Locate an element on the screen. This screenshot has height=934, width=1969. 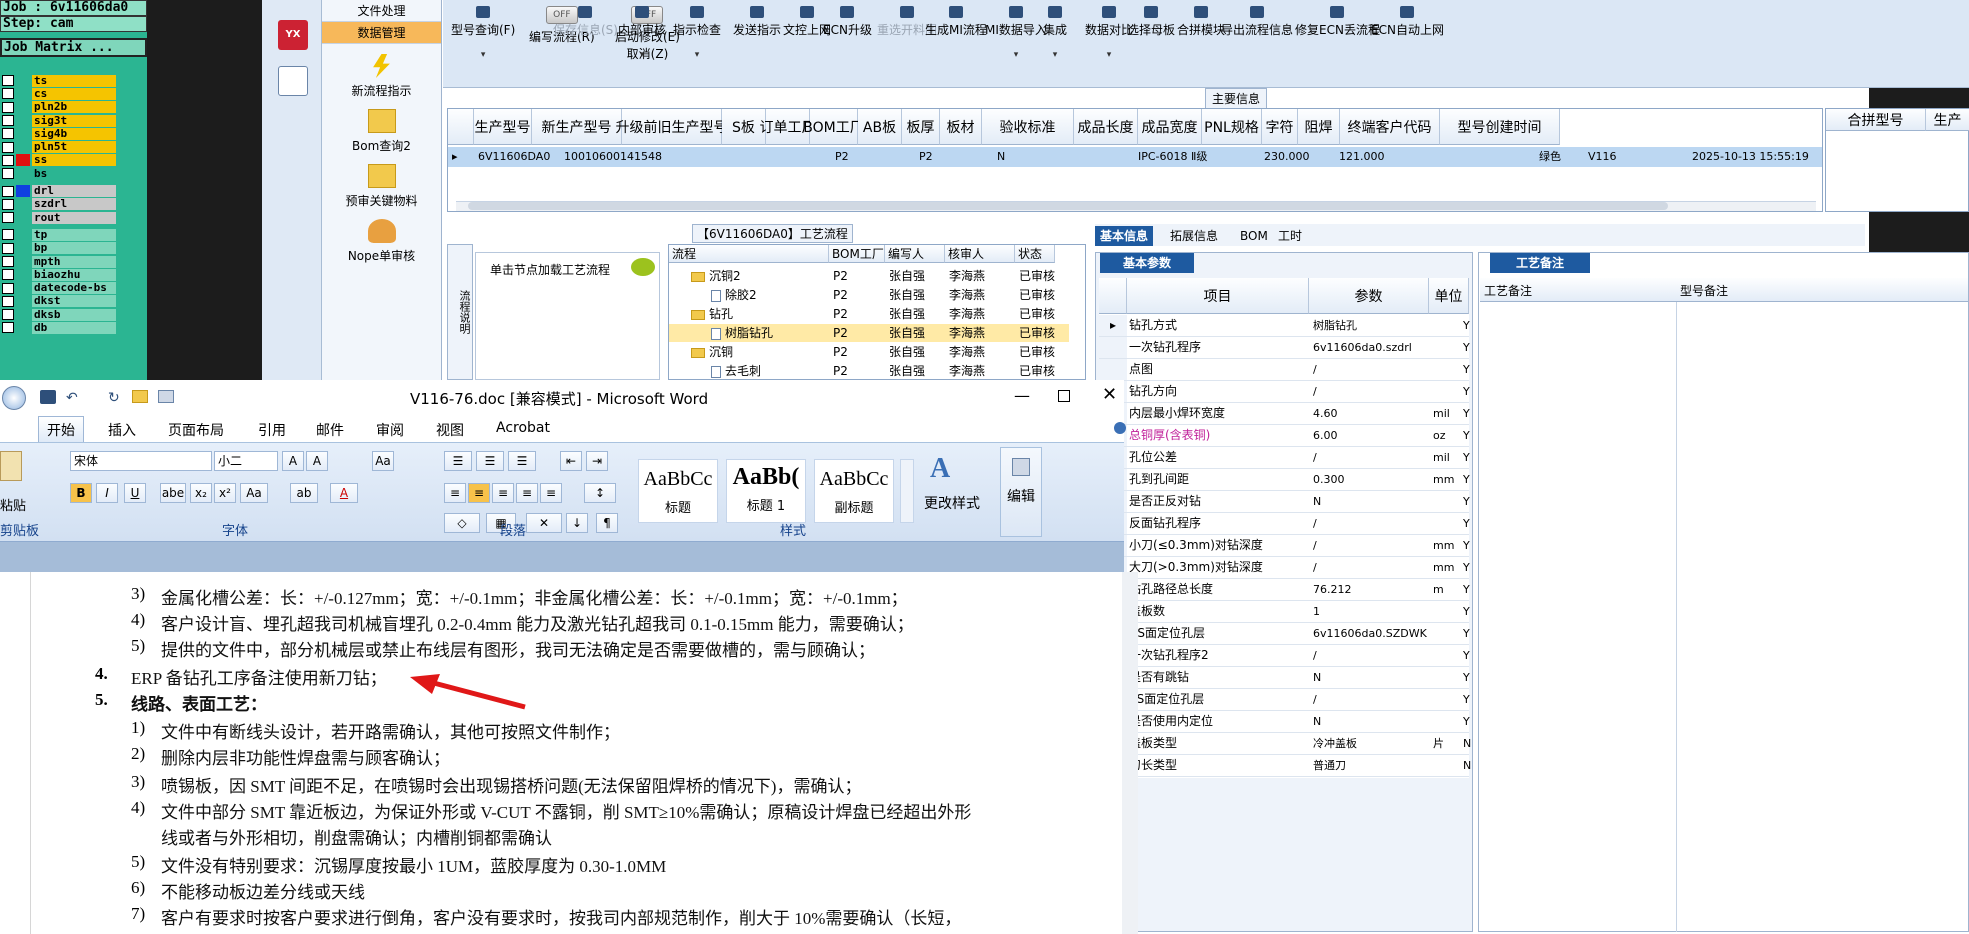
nav-key-material: 预审关键物料 is located at coordinates (381, 186).